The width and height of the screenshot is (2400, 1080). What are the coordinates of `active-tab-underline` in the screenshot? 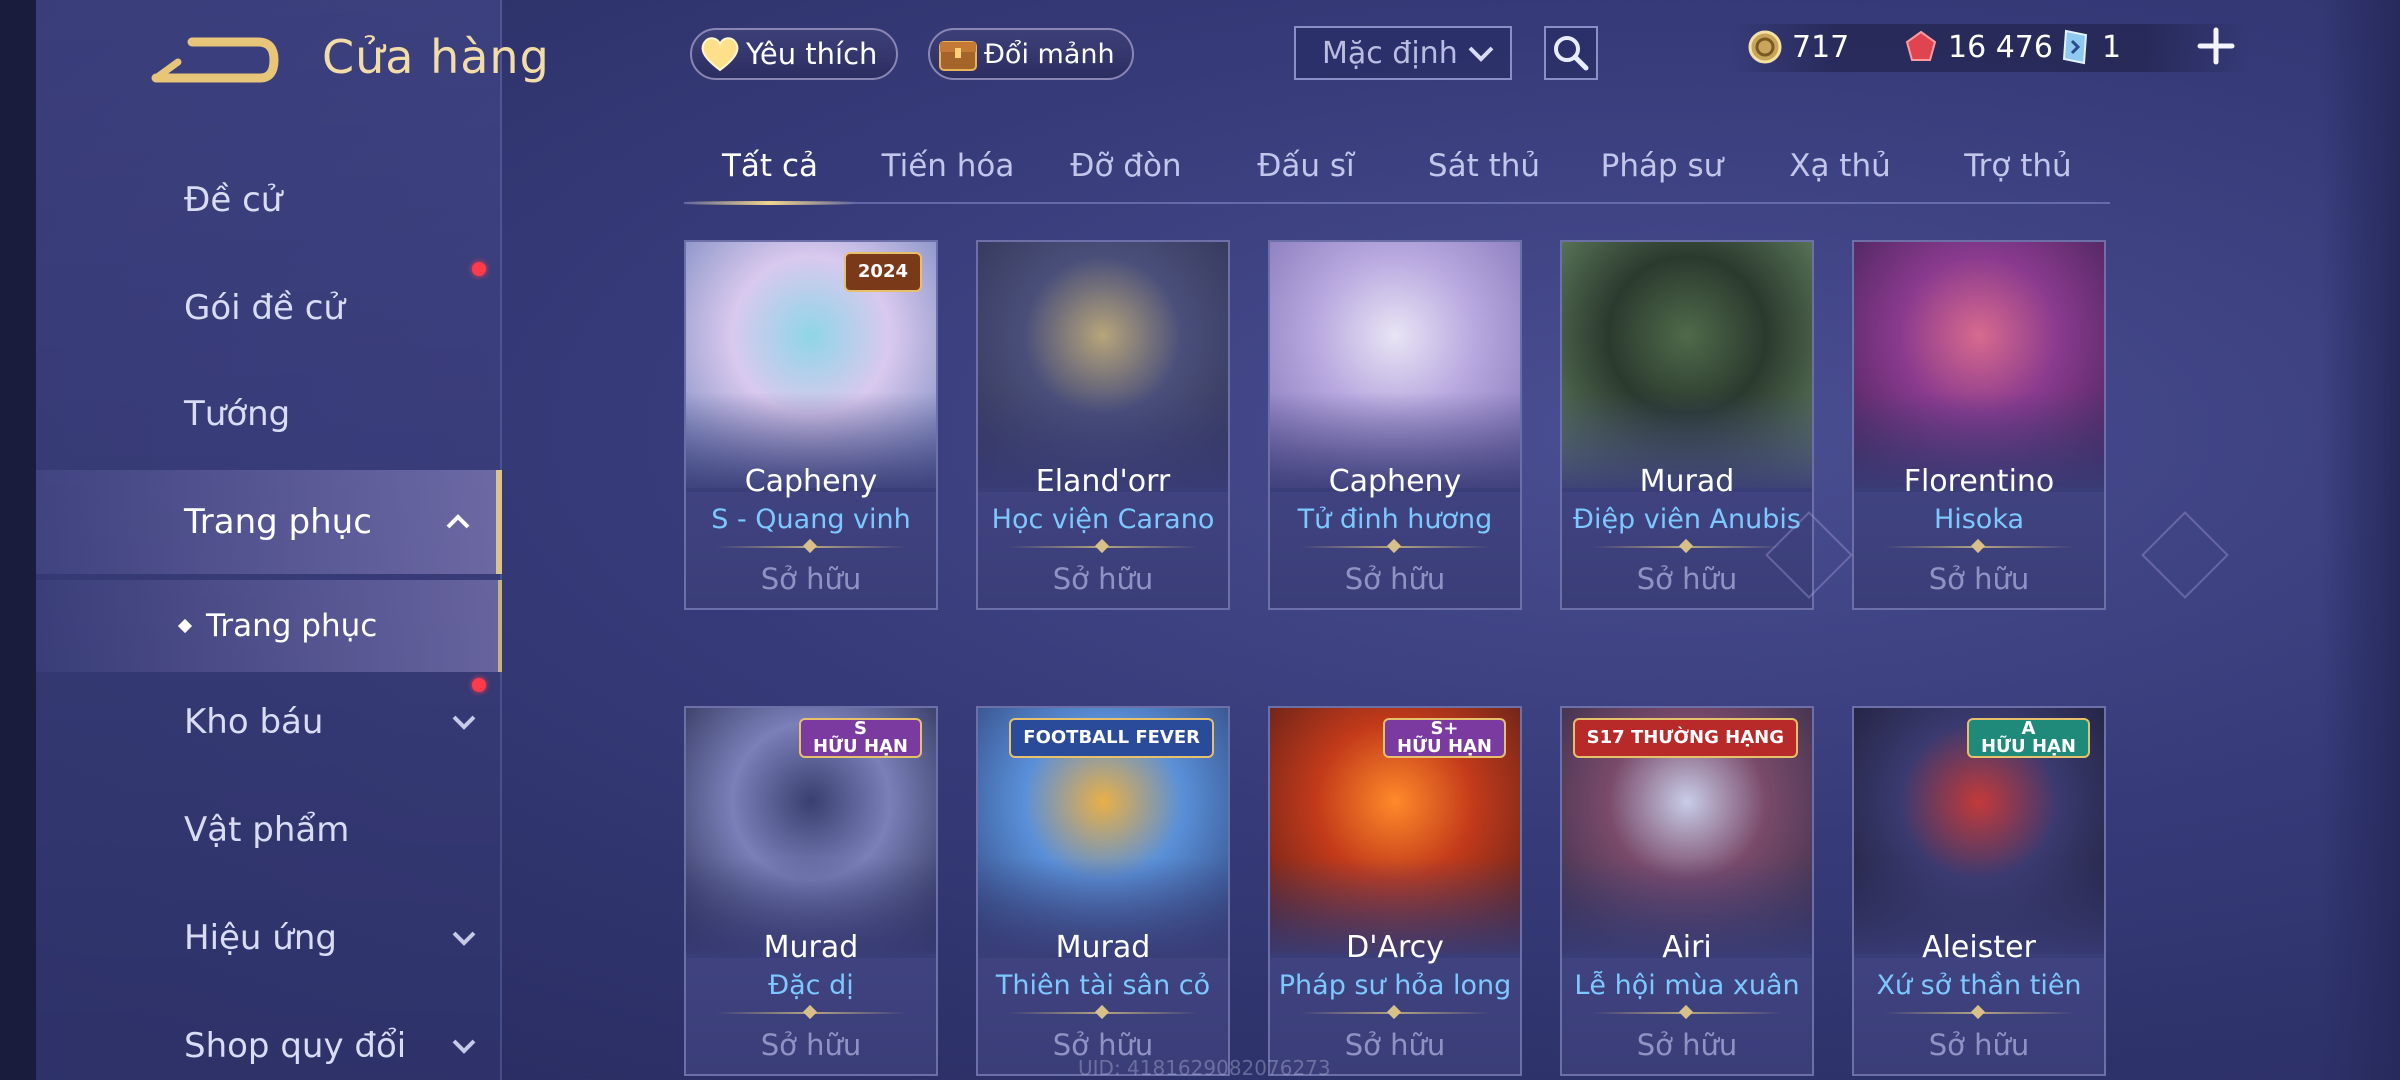 It's located at (770, 203).